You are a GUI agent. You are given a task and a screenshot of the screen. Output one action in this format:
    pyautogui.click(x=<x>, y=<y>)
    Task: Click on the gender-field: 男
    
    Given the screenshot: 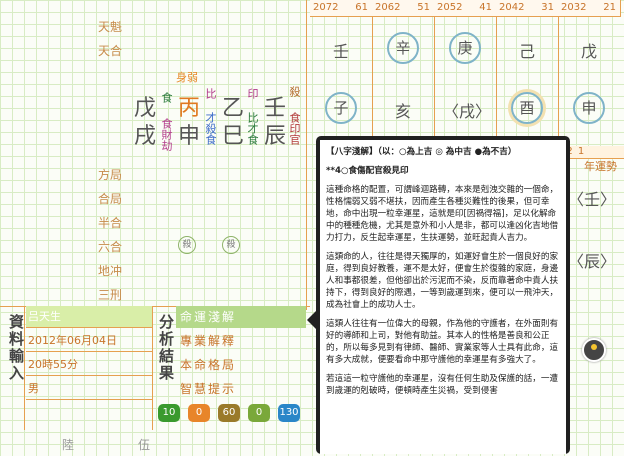 What is the action you would take?
    pyautogui.click(x=89, y=389)
    